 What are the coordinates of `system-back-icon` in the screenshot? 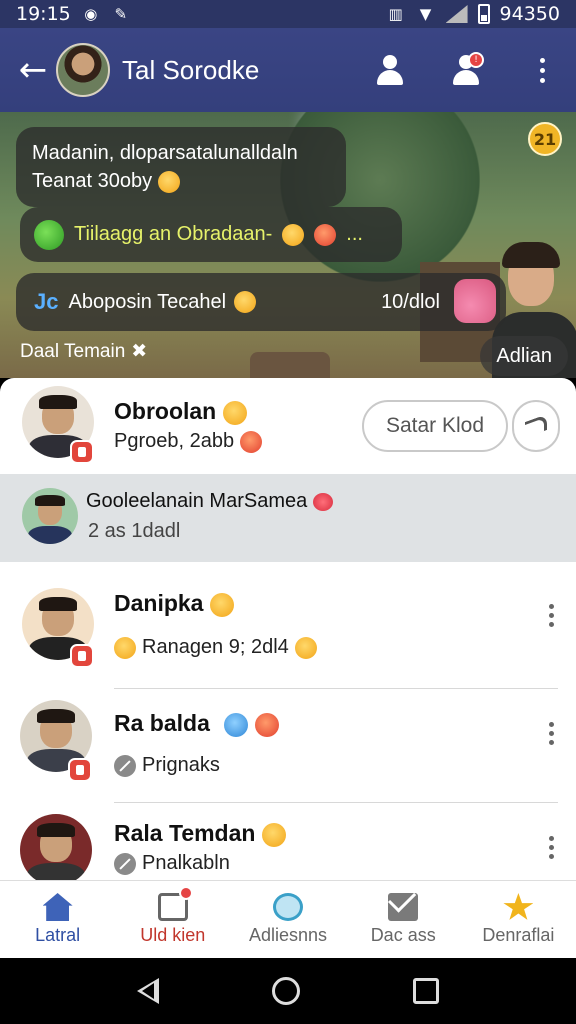 It's located at (147, 991).